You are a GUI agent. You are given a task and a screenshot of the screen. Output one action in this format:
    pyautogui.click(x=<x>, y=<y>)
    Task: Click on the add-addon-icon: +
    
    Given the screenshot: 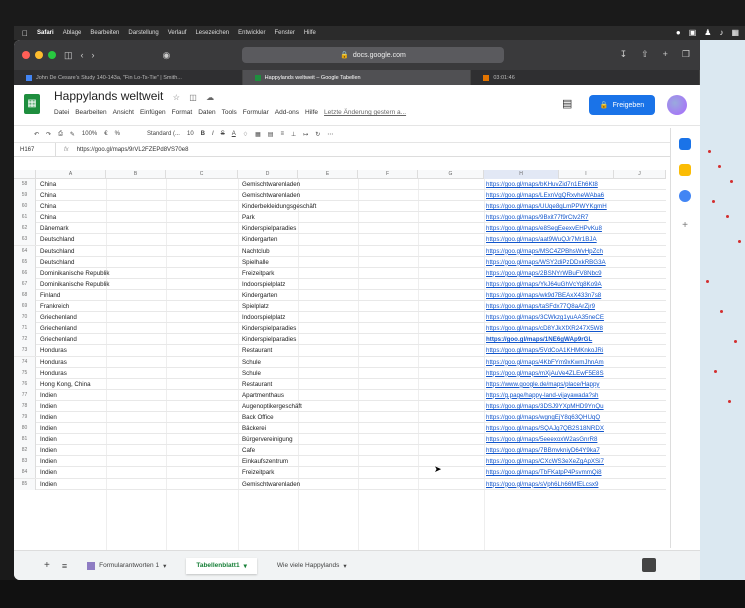 What is the action you would take?
    pyautogui.click(x=685, y=226)
    